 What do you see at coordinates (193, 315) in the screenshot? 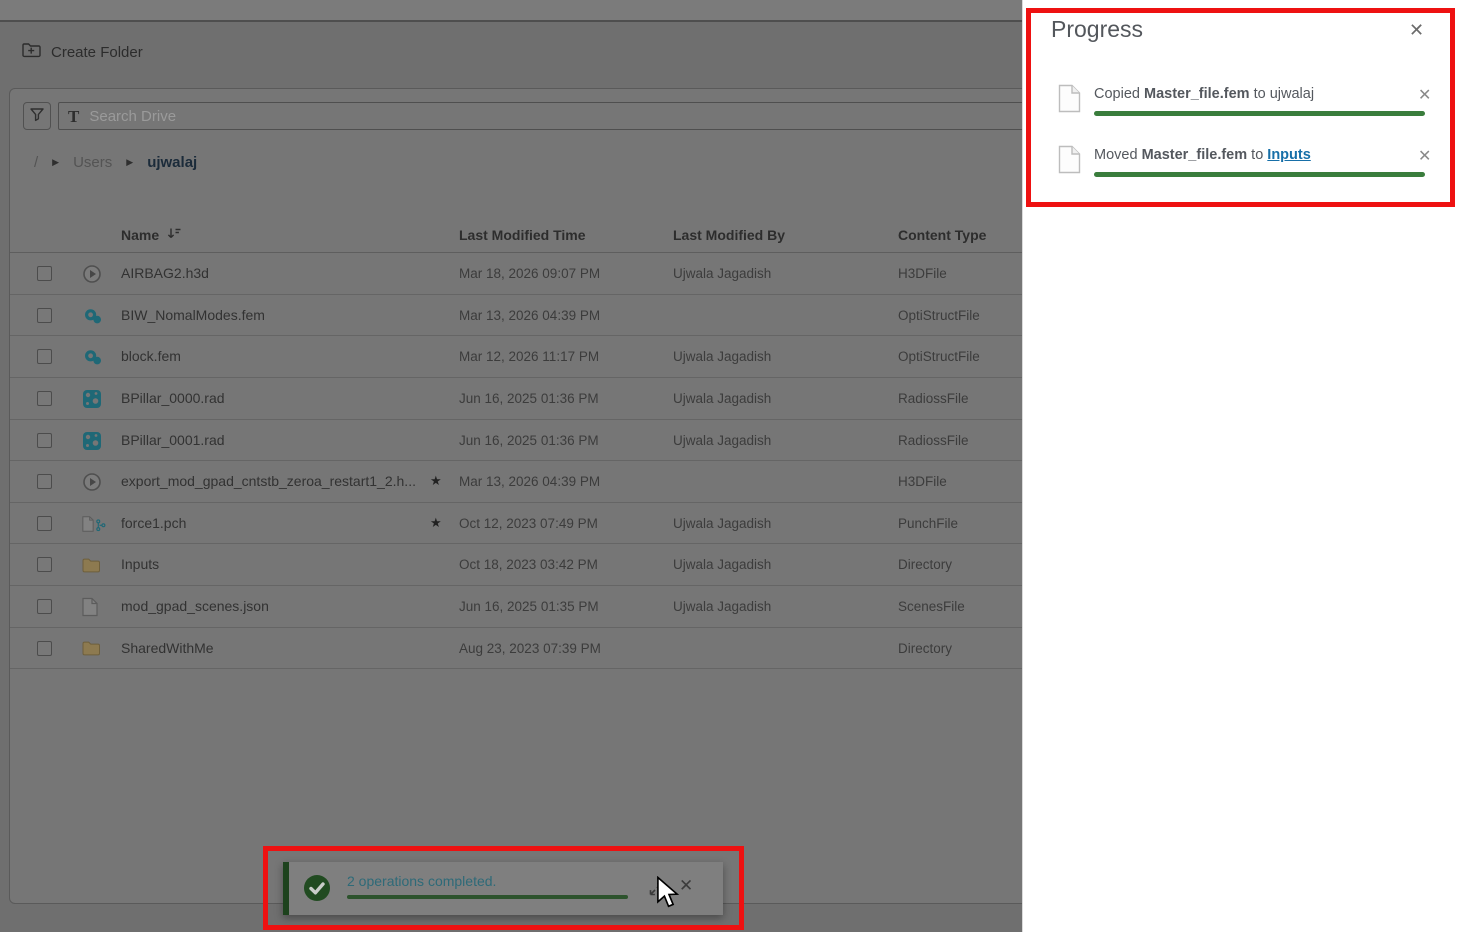
I see `file-name: BIW_NomalModes.fem` at bounding box center [193, 315].